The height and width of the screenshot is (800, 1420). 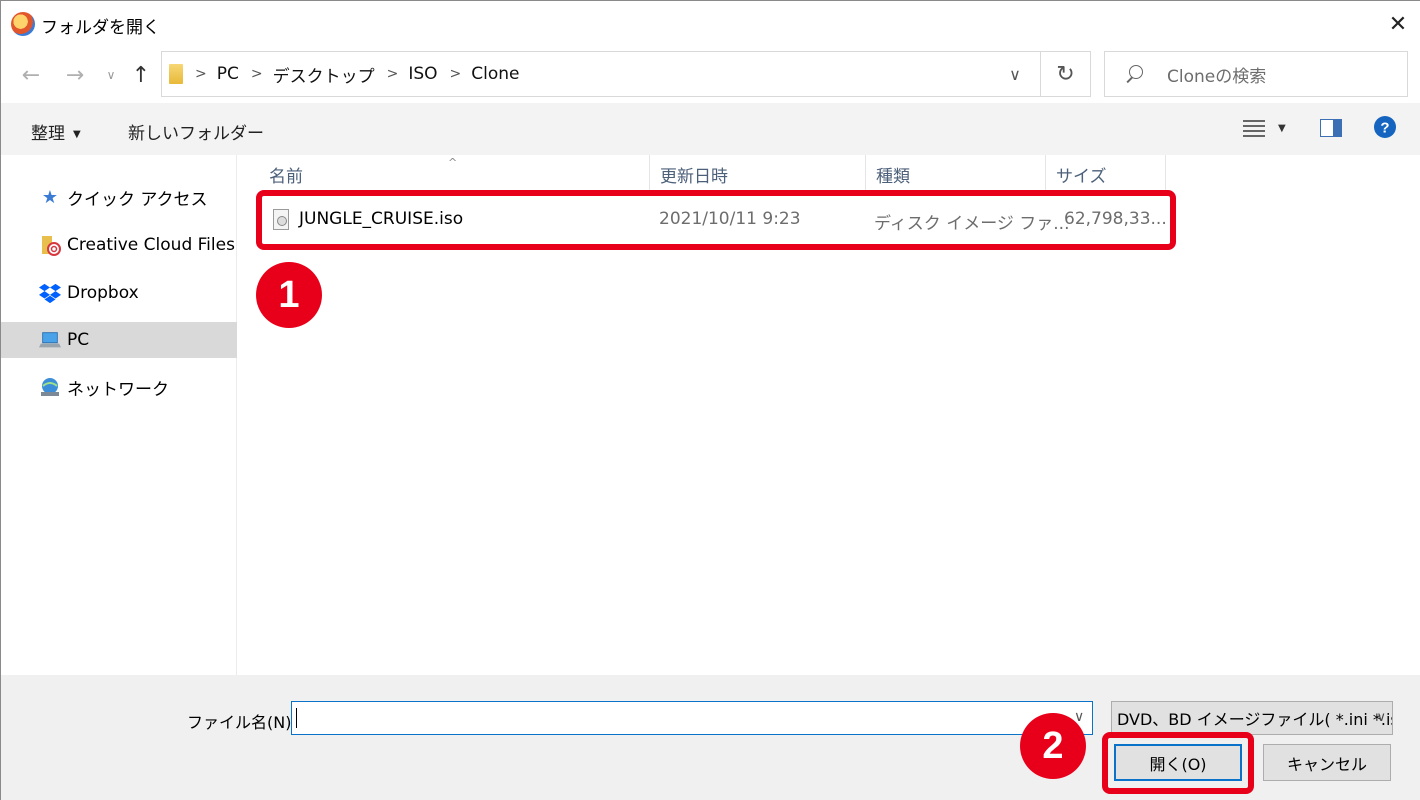 What do you see at coordinates (289, 295) in the screenshot?
I see `annotation-badge-1: 1` at bounding box center [289, 295].